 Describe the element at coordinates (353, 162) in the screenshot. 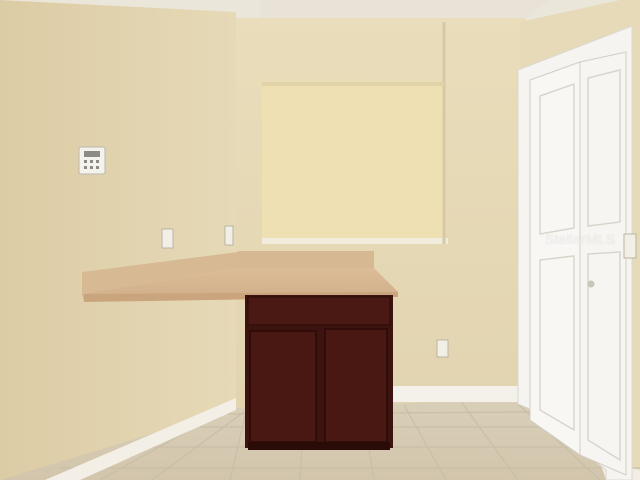

I see `wall-niche` at that location.